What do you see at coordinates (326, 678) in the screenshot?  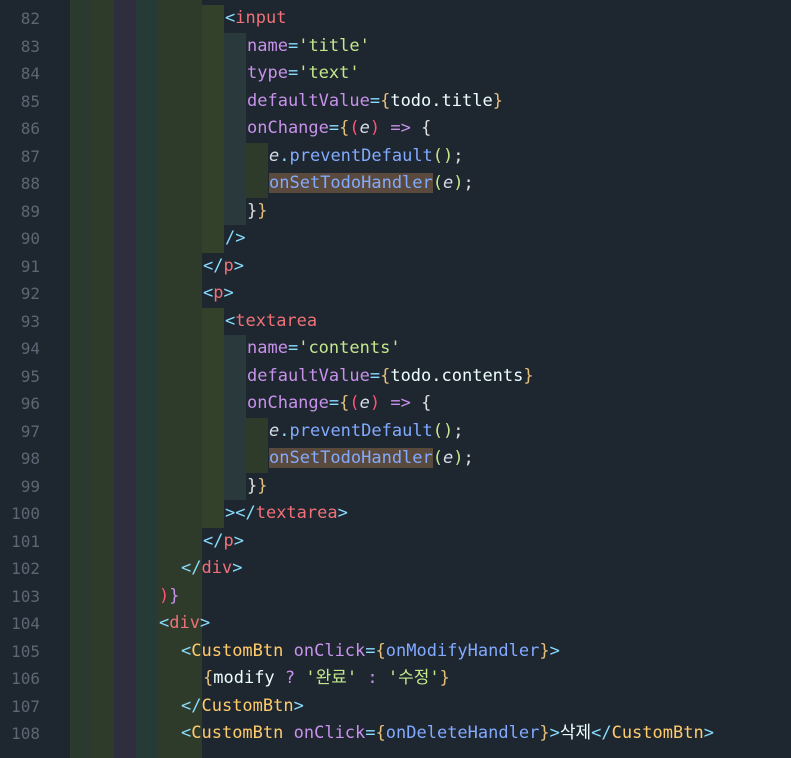 I see `code-text: {modify ? '완료' : '수정'}` at bounding box center [326, 678].